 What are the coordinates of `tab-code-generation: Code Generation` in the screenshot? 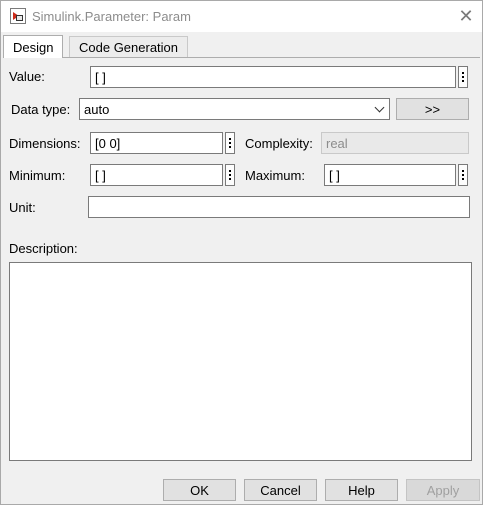 It's located at (129, 47).